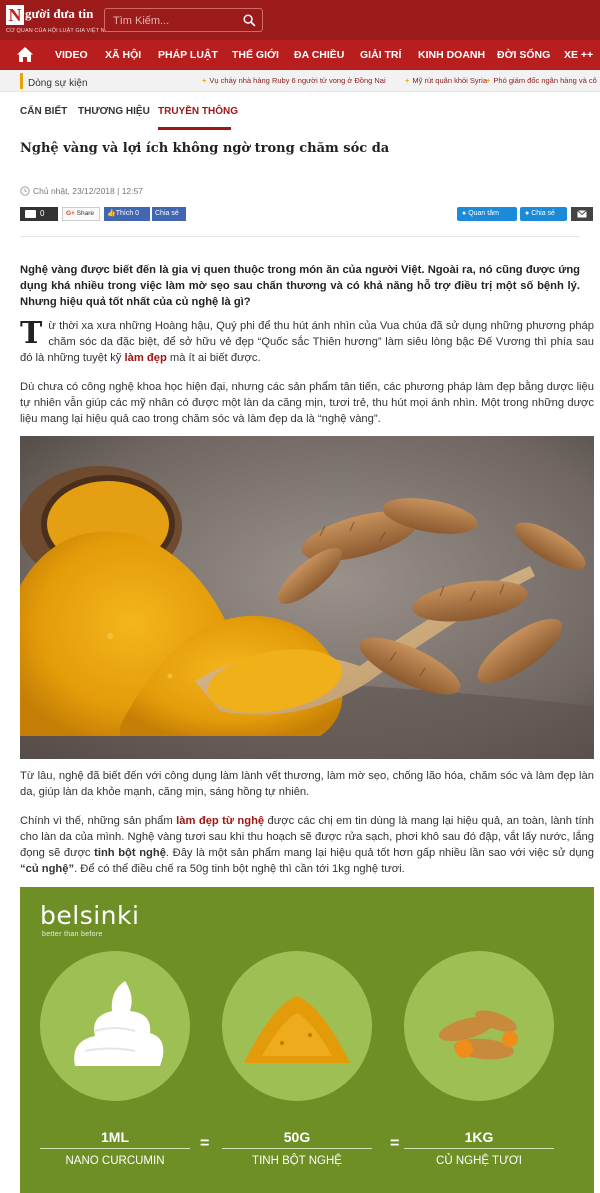  I want to click on clock-icon, so click(25, 191).